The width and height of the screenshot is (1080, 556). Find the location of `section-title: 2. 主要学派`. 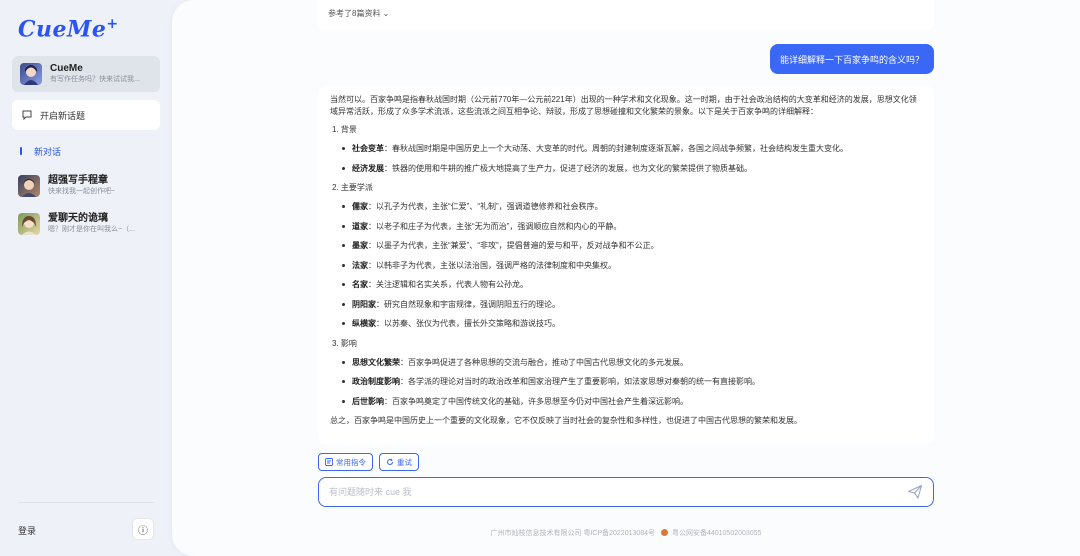

section-title: 2. 主要学派 is located at coordinates (352, 187).